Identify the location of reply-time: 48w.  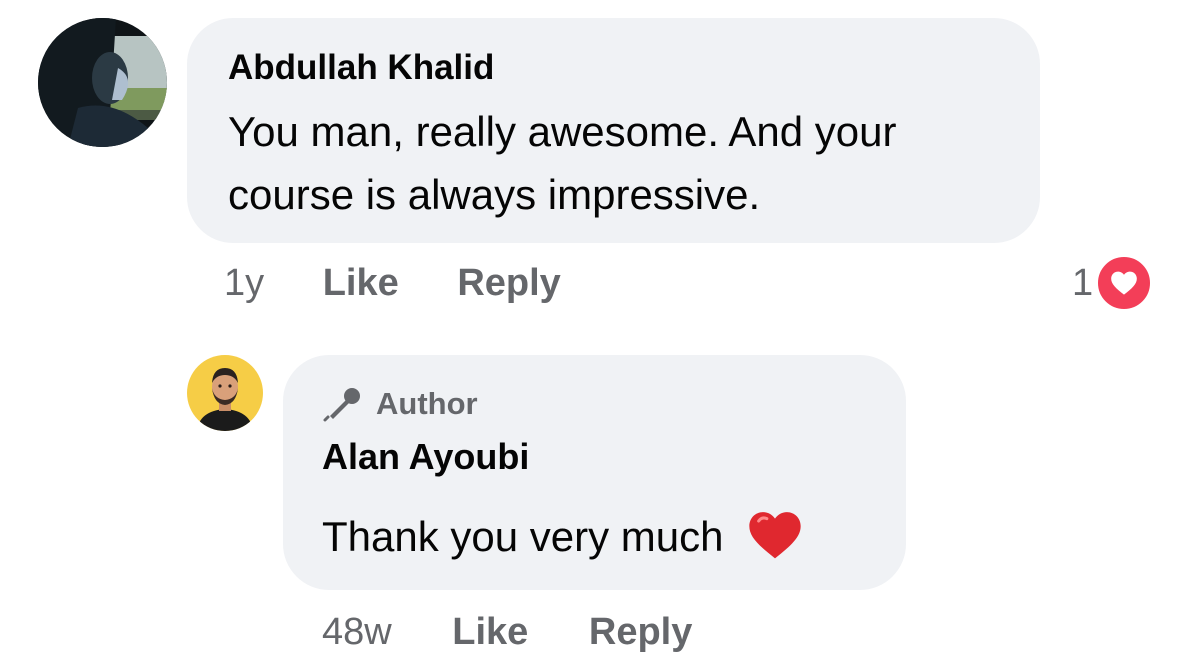
(357, 632).